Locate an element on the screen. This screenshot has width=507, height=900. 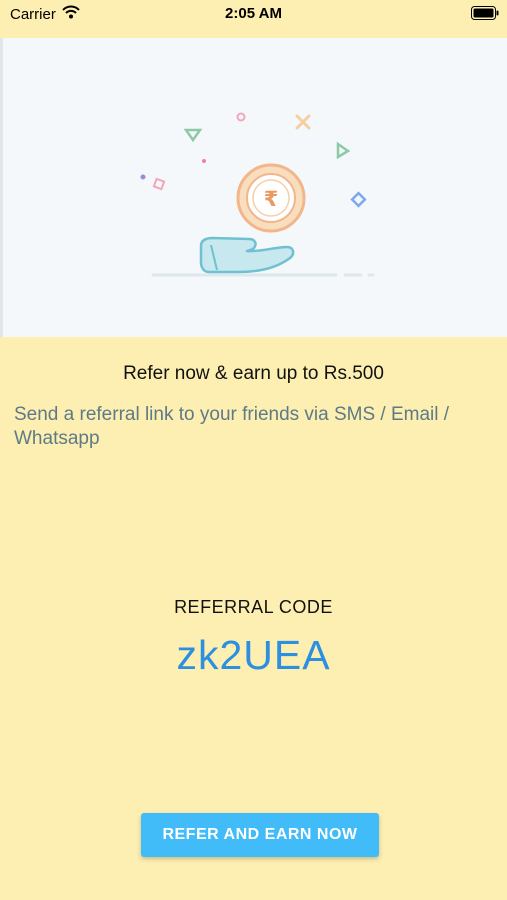
hand-icon is located at coordinates (247, 255).